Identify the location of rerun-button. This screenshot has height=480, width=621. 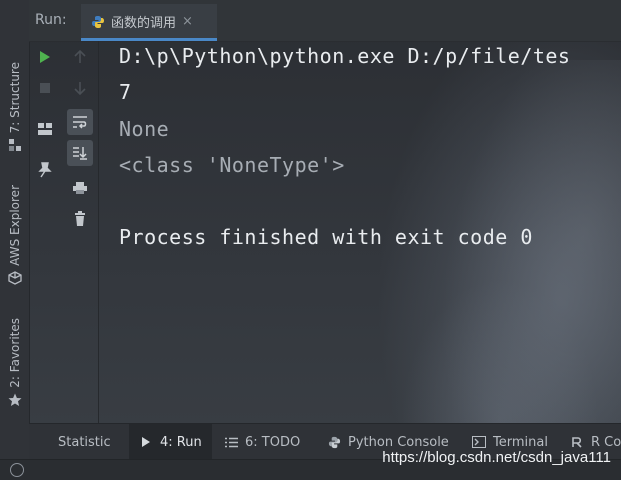
(45, 57).